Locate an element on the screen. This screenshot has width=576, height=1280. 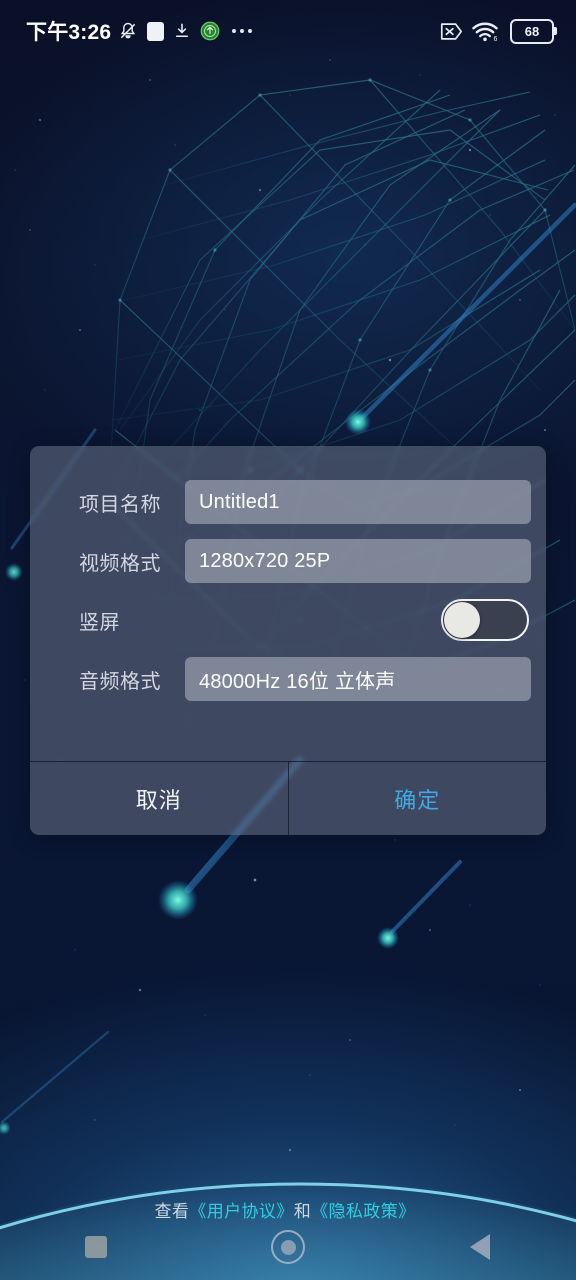
battery-indicator: 68 is located at coordinates (533, 31).